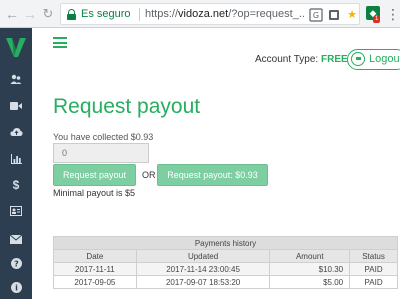  I want to click on cell-amount: $5.00, so click(310, 282).